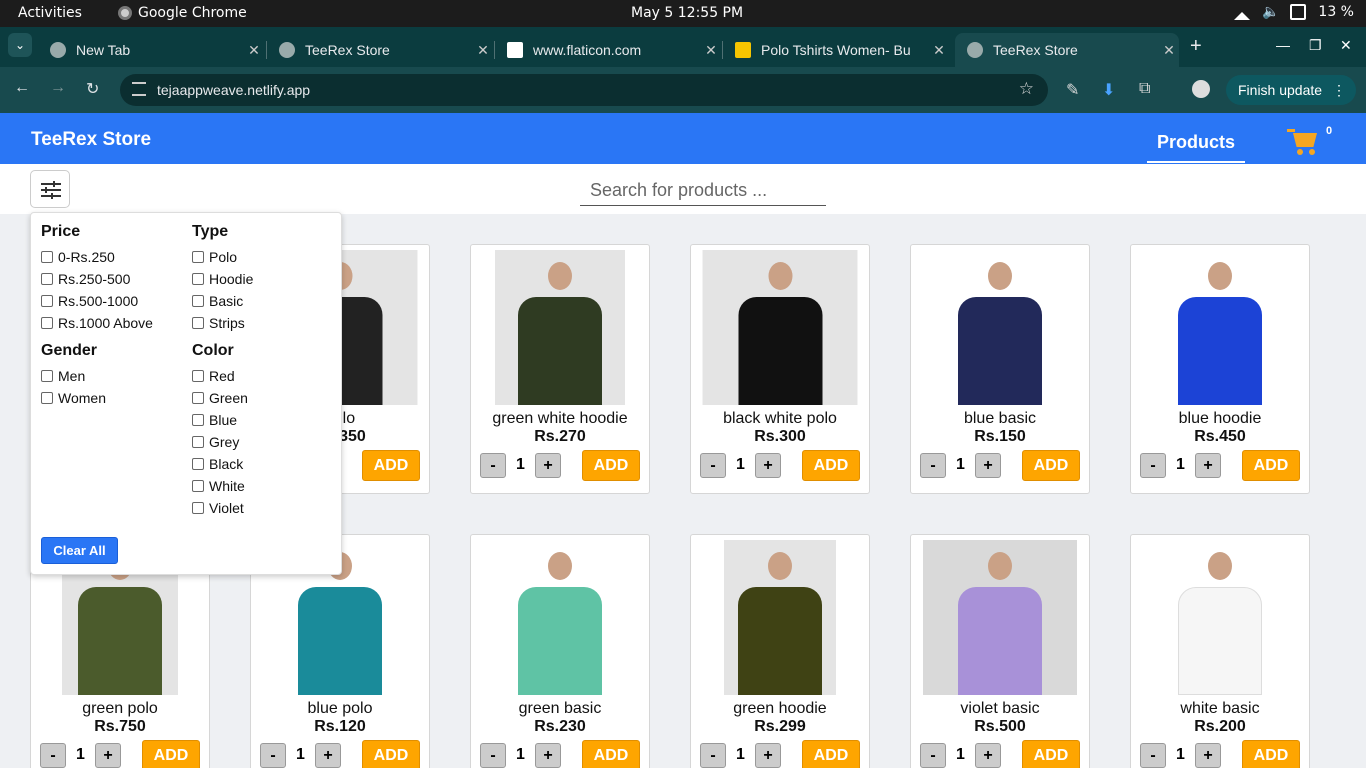 The height and width of the screenshot is (768, 1366). Describe the element at coordinates (220, 442) in the screenshot. I see `filter-option: Grey` at that location.